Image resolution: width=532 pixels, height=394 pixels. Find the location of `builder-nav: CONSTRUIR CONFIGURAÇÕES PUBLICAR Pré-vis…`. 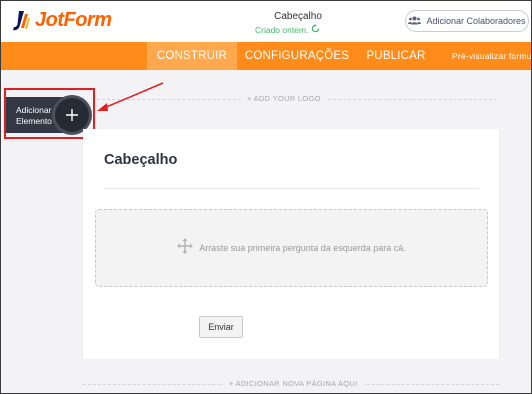

builder-nav: CONSTRUIR CONFIGURAÇÕES PUBLICAR Pré-vis… is located at coordinates (266, 56).